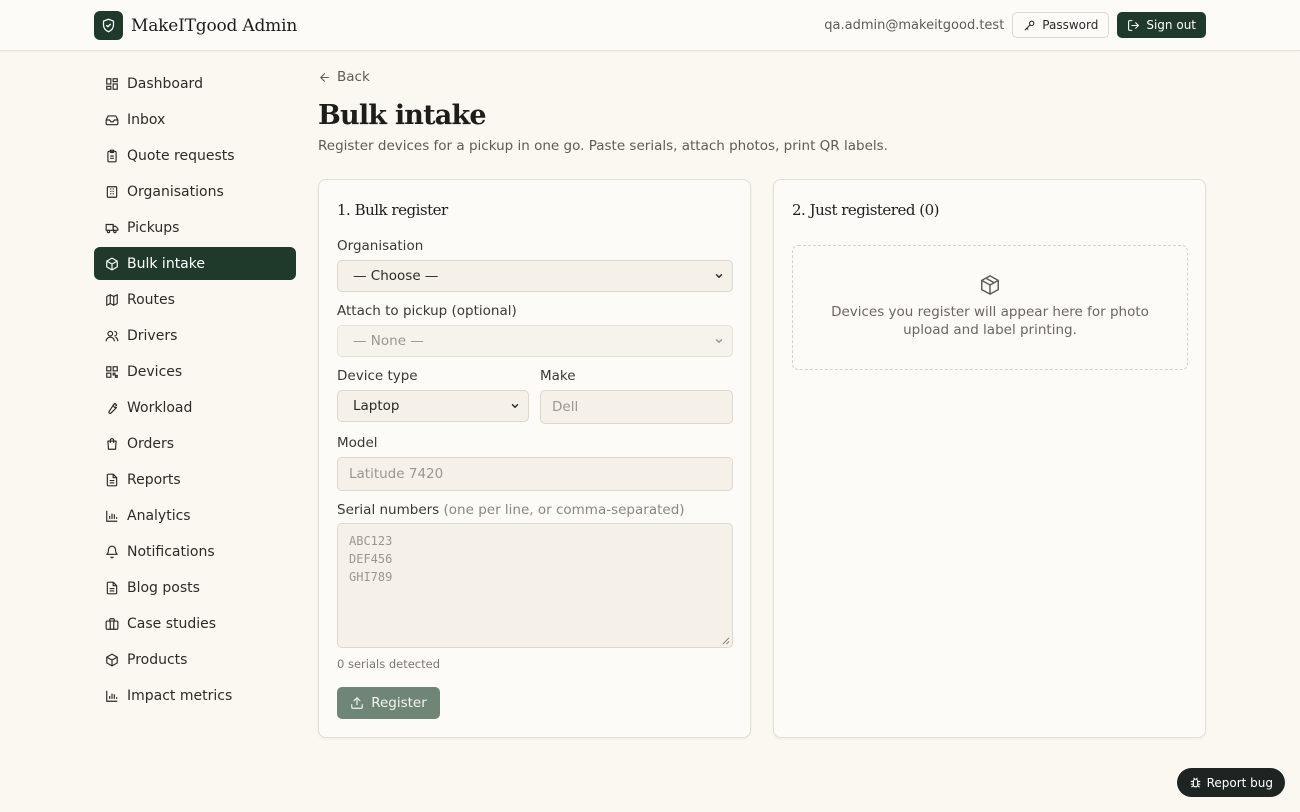 This screenshot has width=1300, height=812. Describe the element at coordinates (195, 299) in the screenshot. I see `sidebar-item-routes: Routes` at that location.